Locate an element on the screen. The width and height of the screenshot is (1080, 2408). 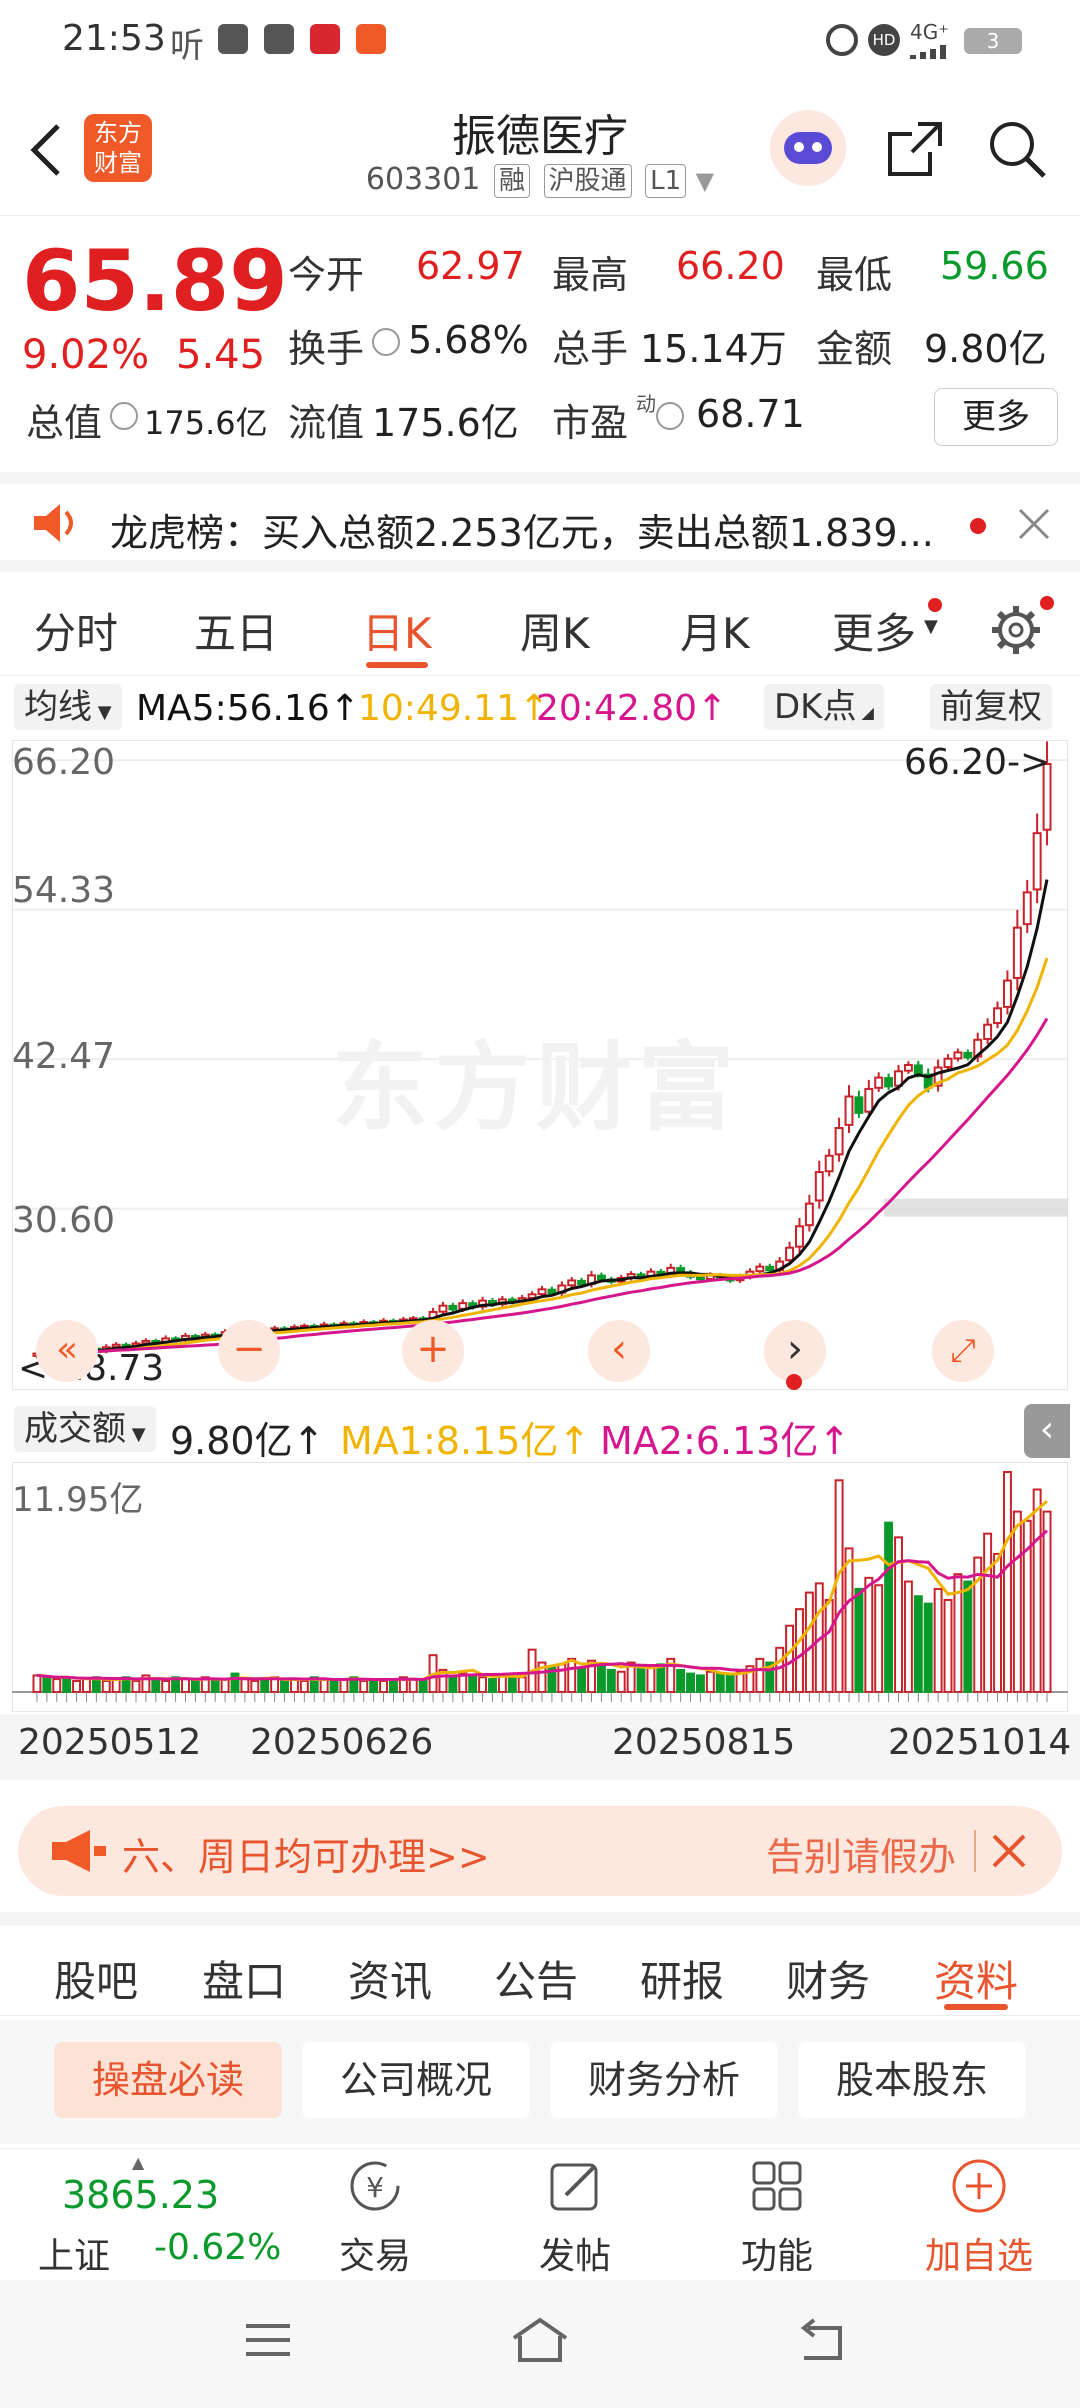
banner-right-text: 告别请假办 is located at coordinates (861, 1857).